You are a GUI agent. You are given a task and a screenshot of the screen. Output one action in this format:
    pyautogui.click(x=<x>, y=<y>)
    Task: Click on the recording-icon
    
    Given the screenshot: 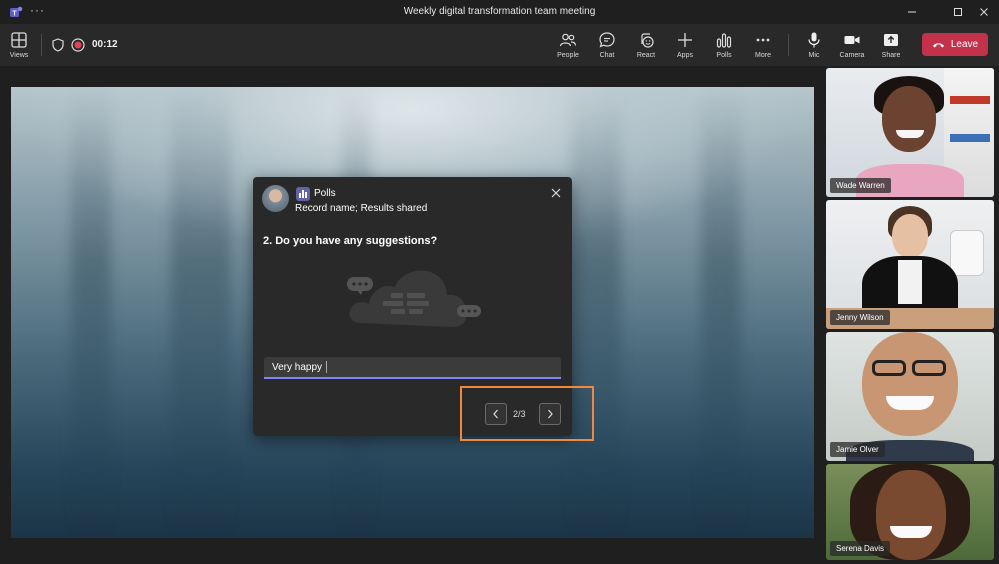 What is the action you would take?
    pyautogui.click(x=78, y=45)
    